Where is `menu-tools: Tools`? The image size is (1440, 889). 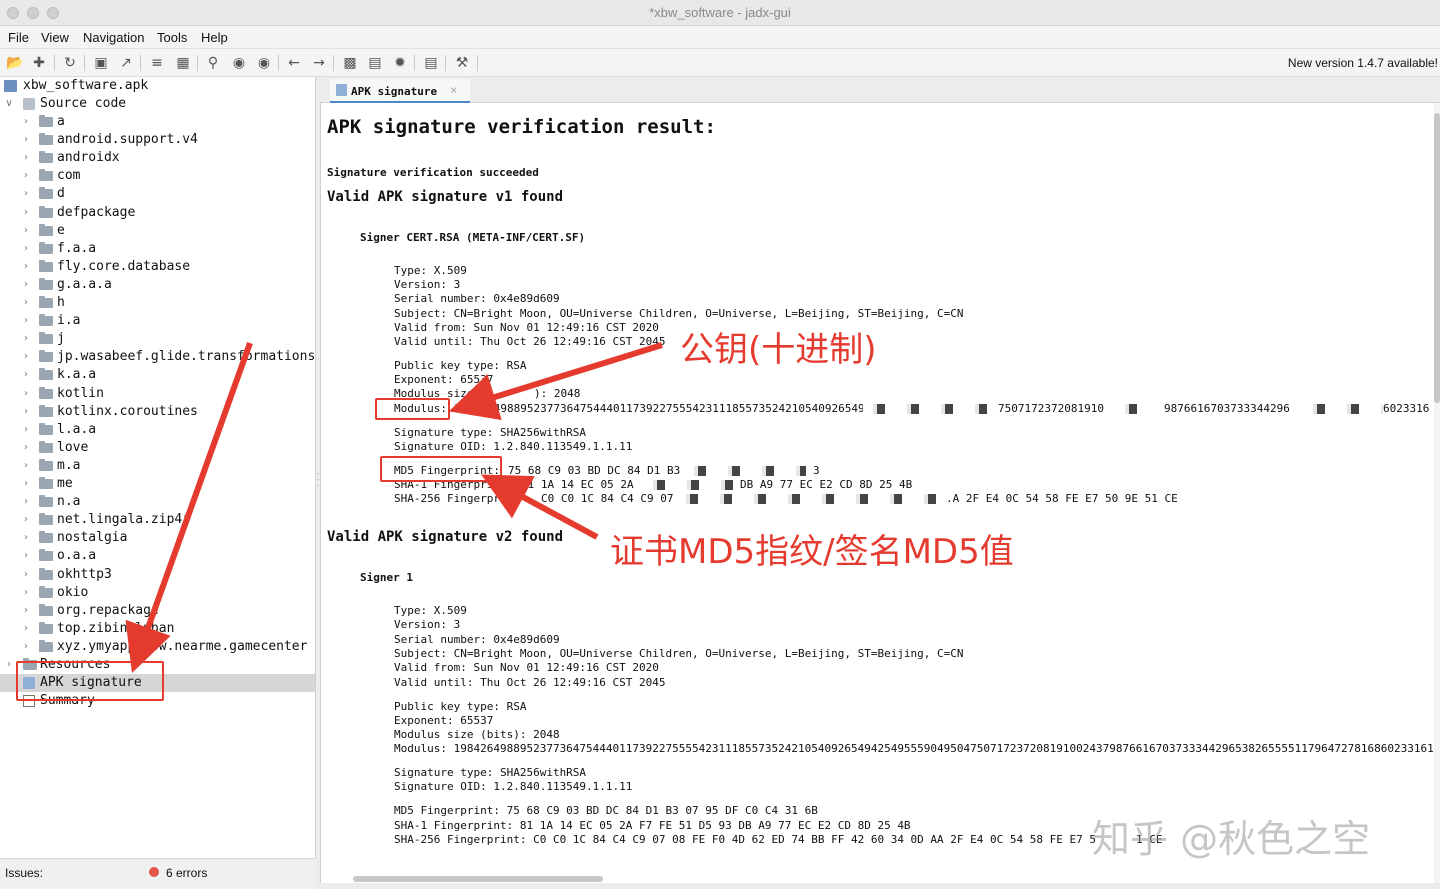 menu-tools: Tools is located at coordinates (172, 37).